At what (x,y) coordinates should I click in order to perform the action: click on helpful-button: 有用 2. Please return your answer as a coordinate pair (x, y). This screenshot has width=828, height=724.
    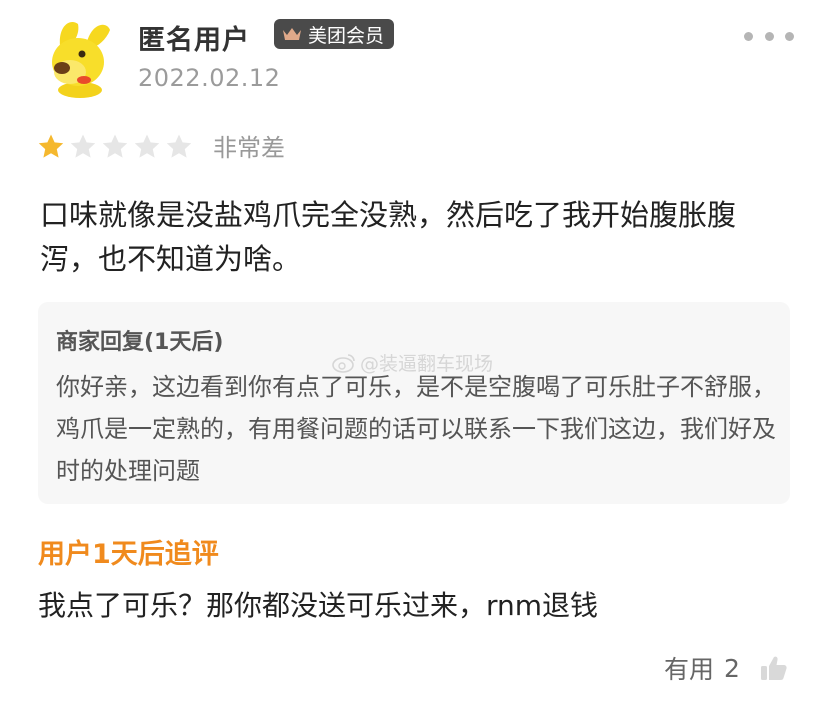
    Looking at the image, I should click on (726, 668).